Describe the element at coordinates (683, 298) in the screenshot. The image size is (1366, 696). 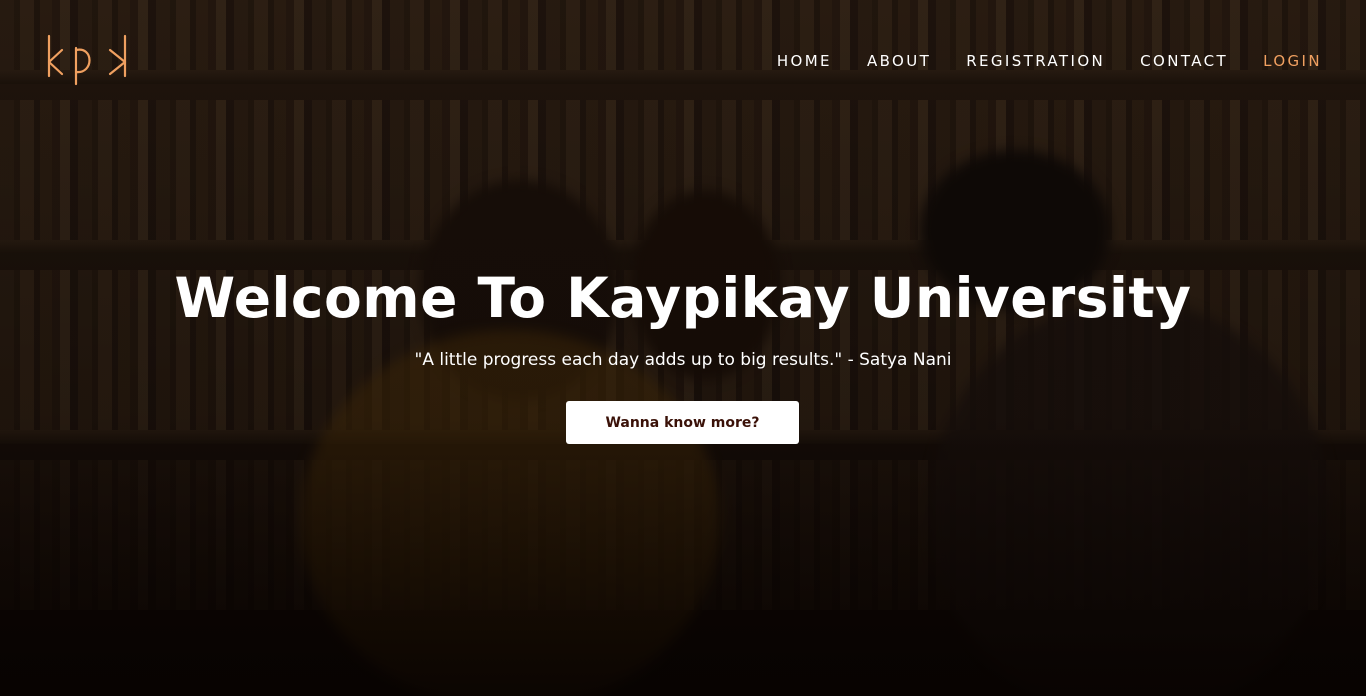
I see `hero-title: Welcome To Kaypikay University` at that location.